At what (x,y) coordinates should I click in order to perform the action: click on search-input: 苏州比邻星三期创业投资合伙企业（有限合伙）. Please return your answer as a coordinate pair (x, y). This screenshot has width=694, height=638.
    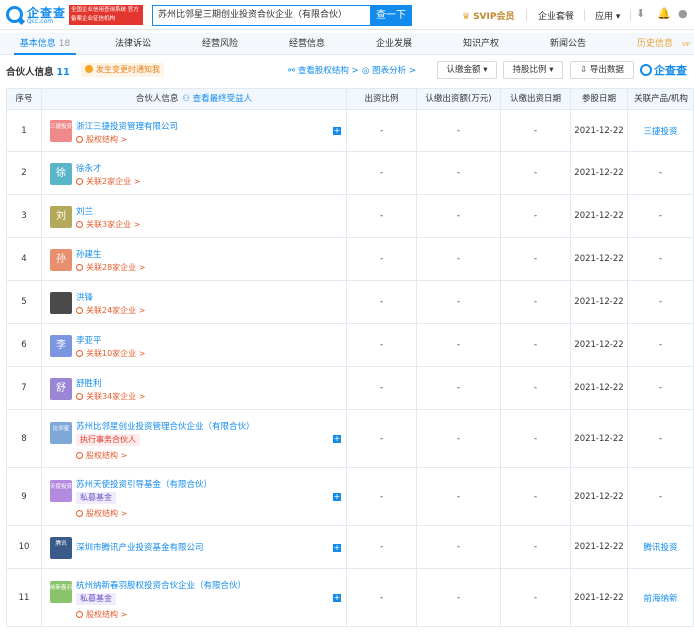
    Looking at the image, I should click on (261, 15).